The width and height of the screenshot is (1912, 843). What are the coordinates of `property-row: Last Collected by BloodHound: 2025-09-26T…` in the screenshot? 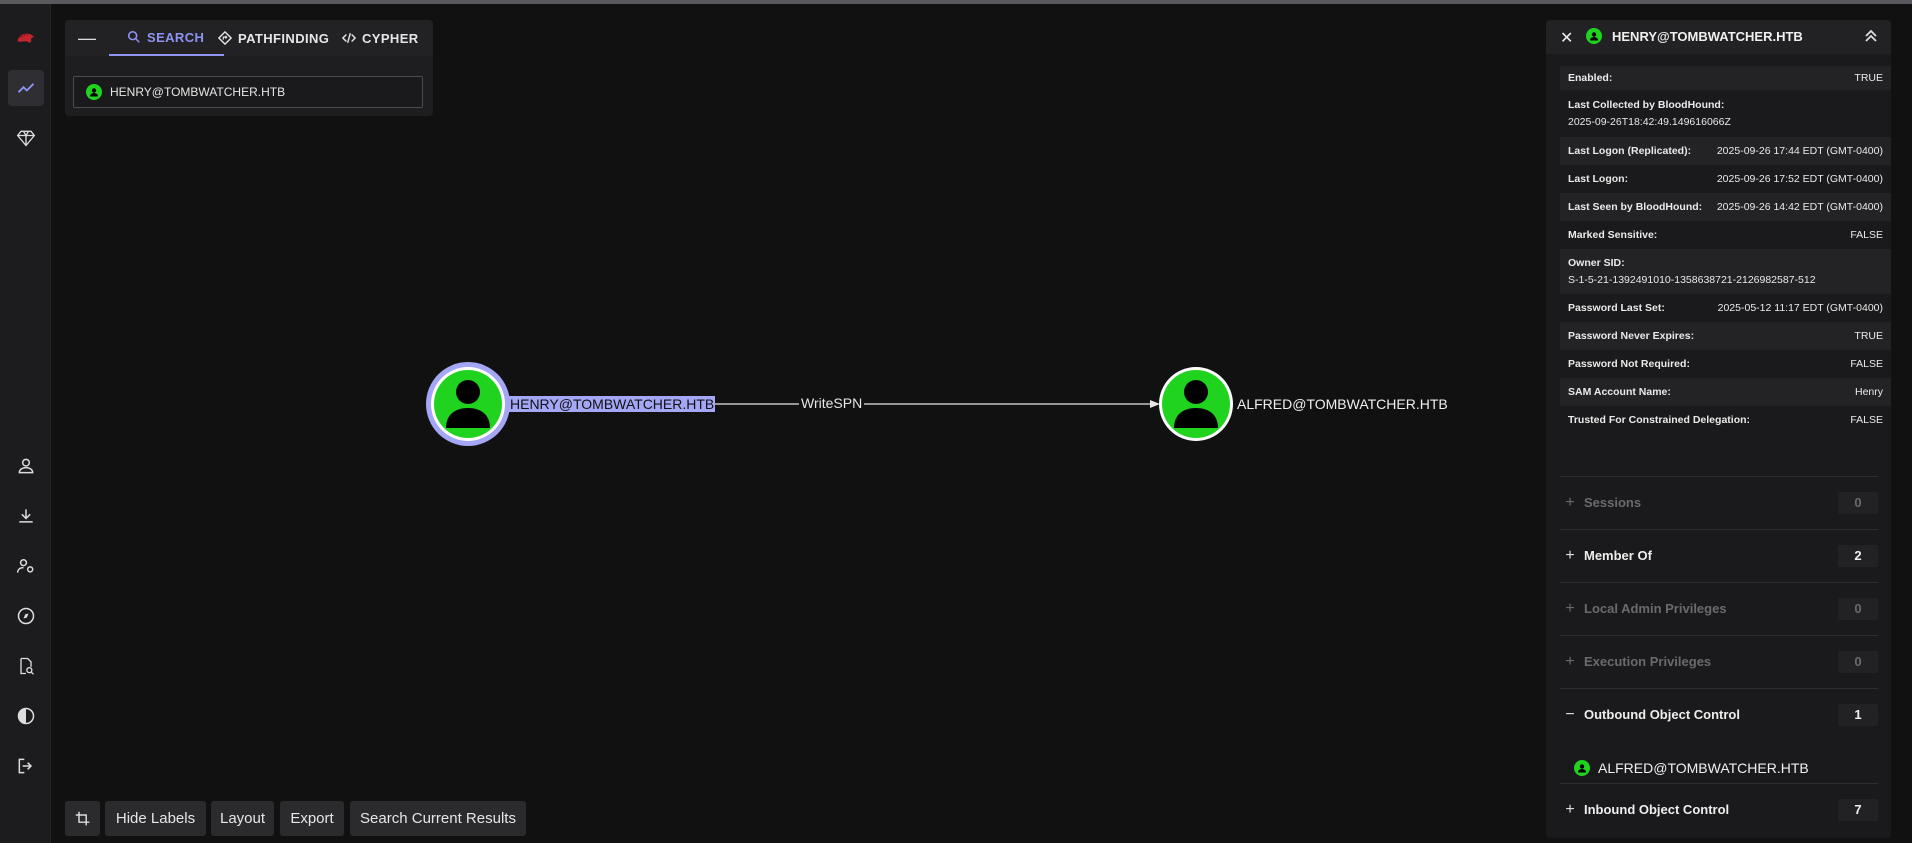 It's located at (1649, 113).